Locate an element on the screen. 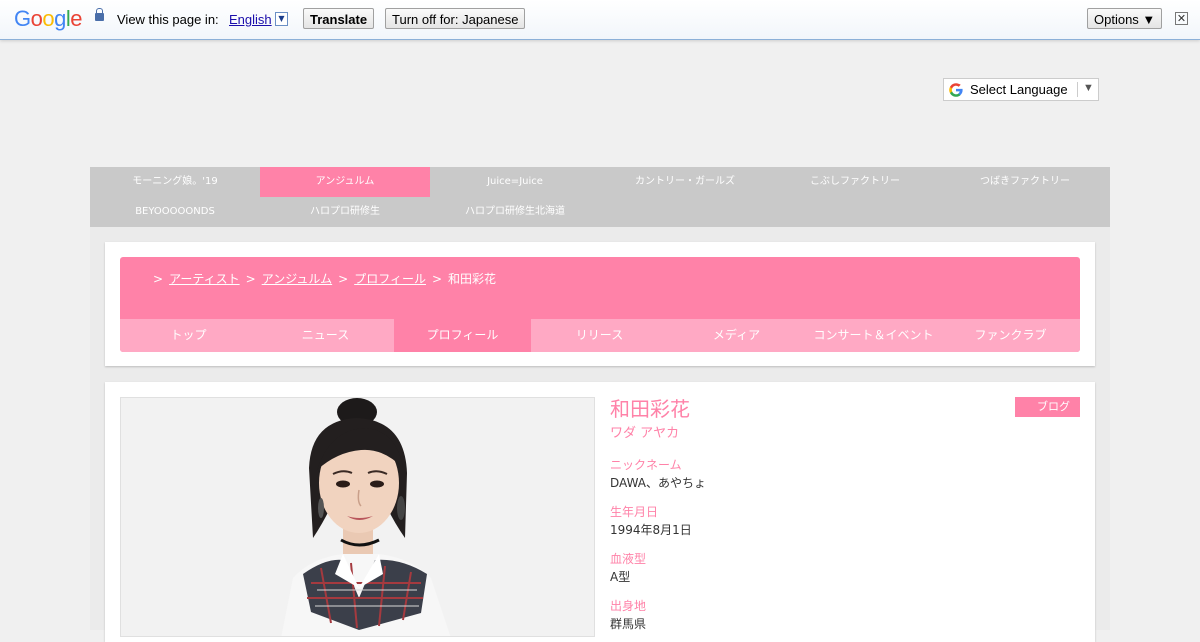  portrait-illustration is located at coordinates (366, 517).